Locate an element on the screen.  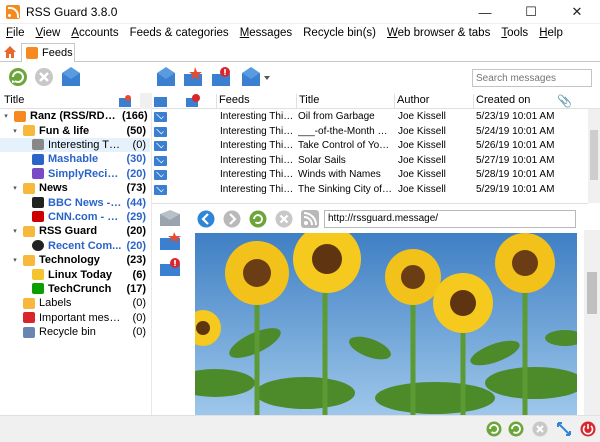
read-status-column-icon is located at coordinates (160, 100).